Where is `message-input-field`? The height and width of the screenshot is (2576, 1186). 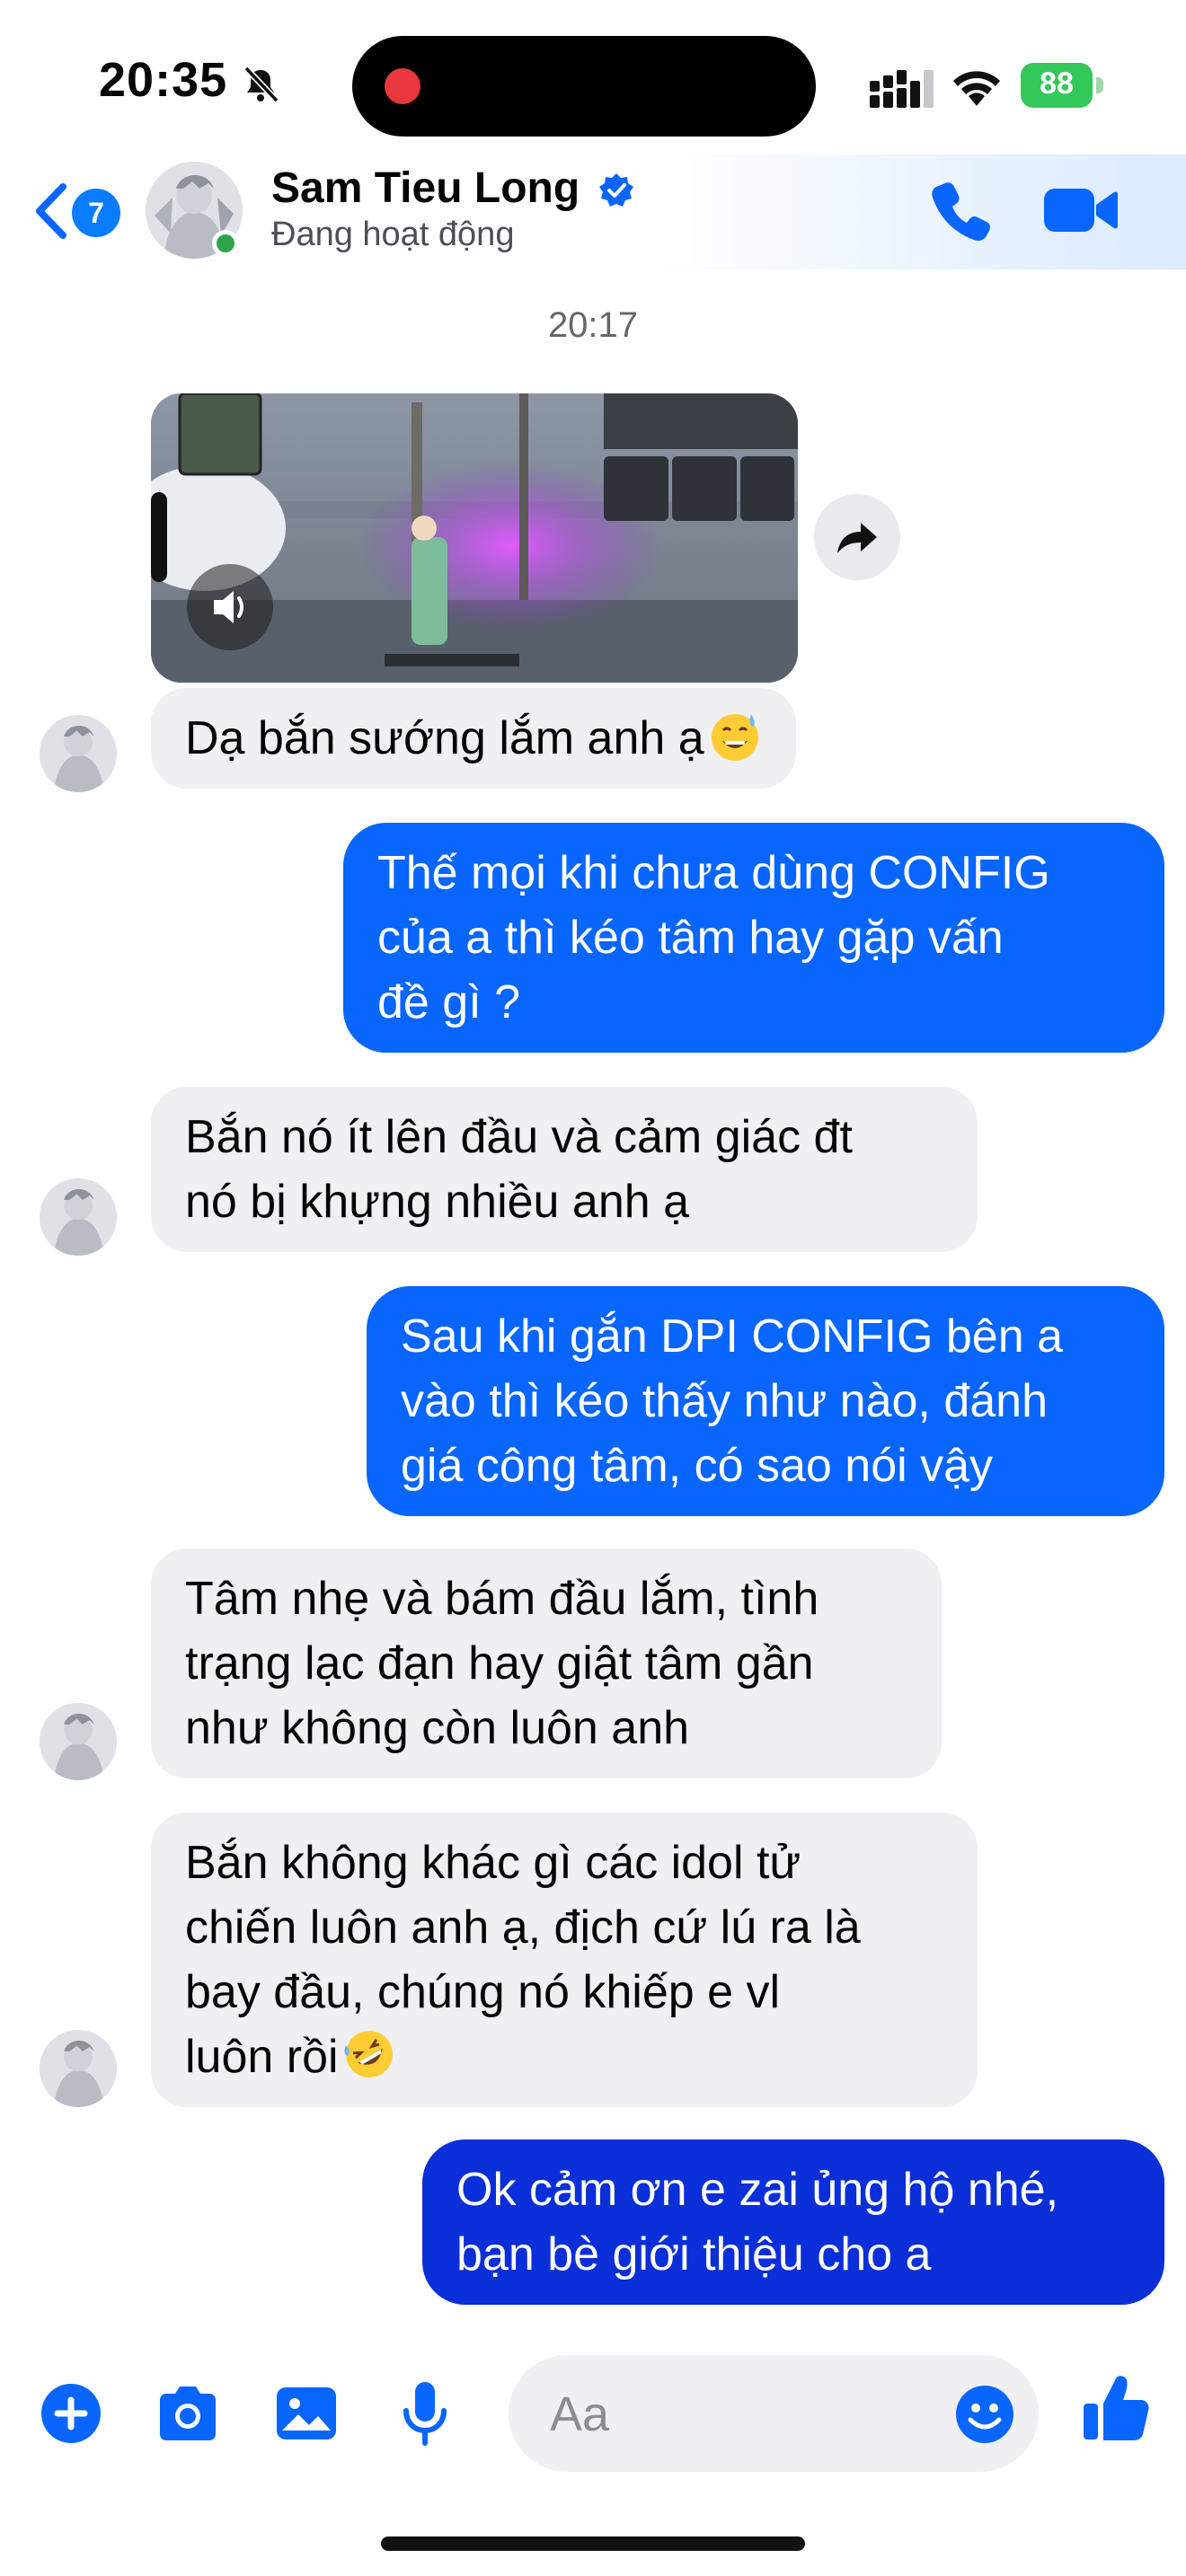
message-input-field is located at coordinates (774, 2413).